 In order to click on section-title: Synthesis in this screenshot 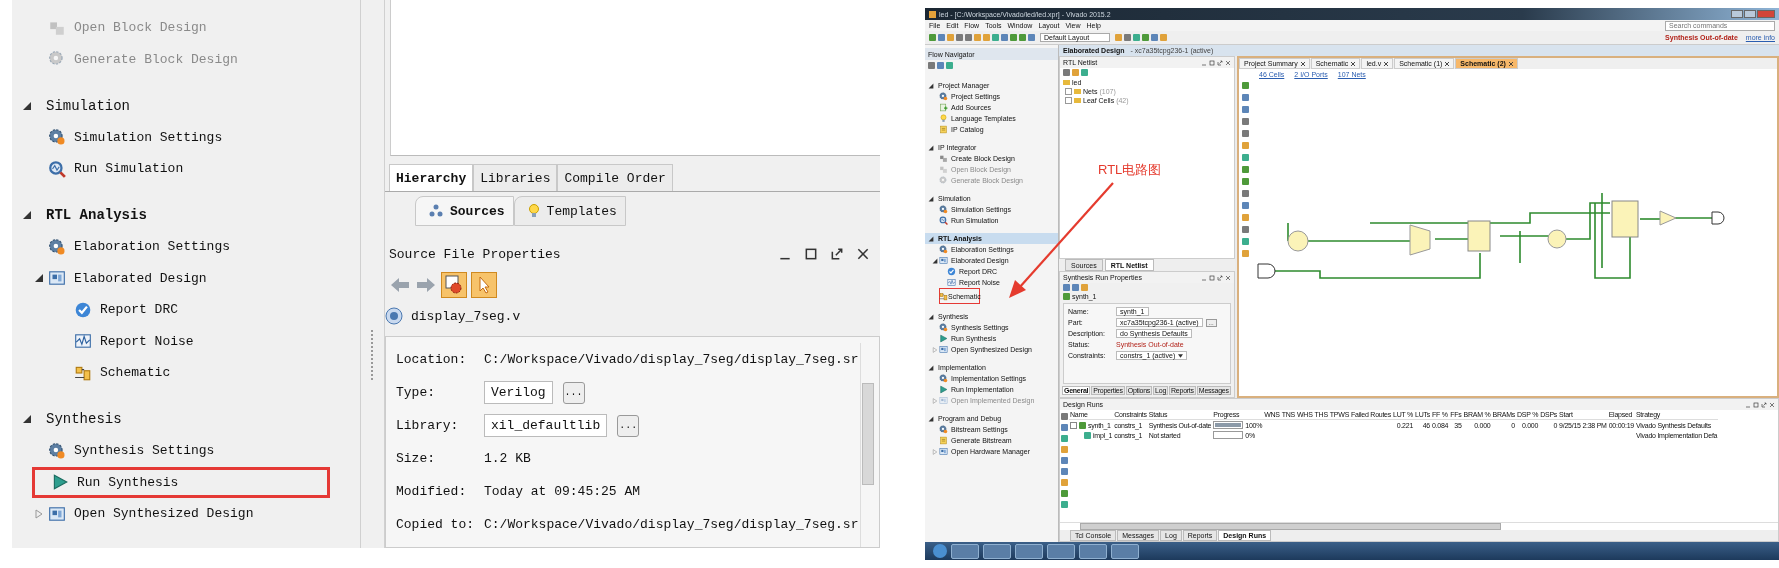, I will do `click(84, 419)`.